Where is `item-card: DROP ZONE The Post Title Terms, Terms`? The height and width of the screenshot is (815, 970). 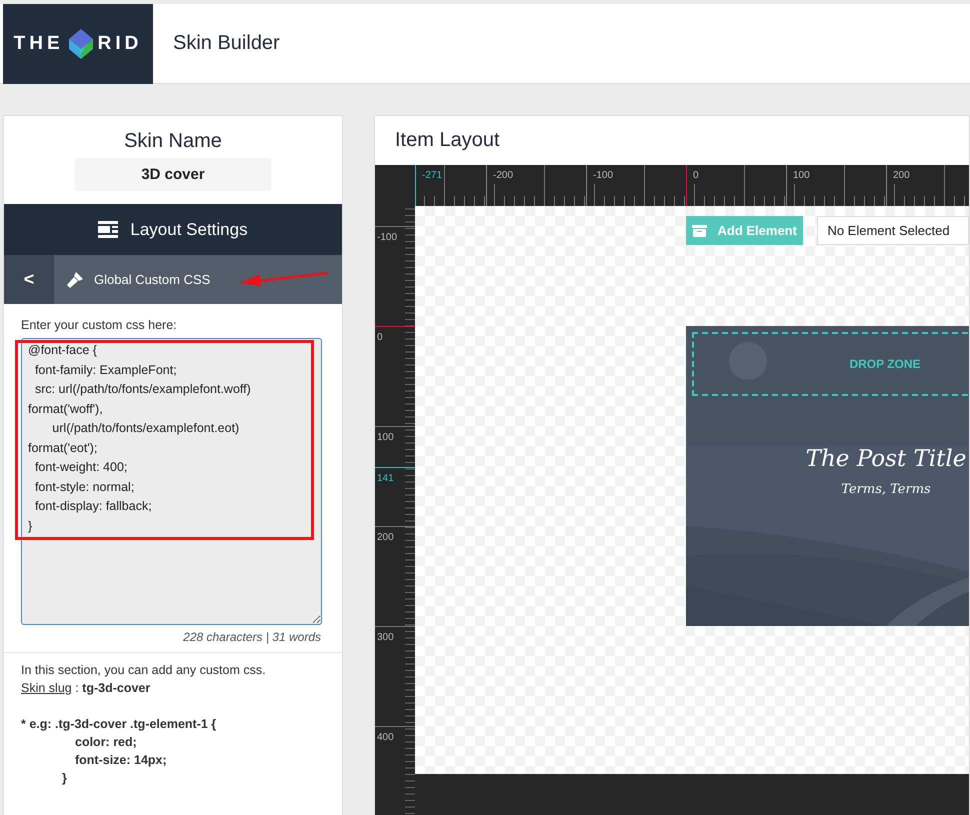
item-card: DROP ZONE The Post Title Terms, Terms is located at coordinates (827, 476).